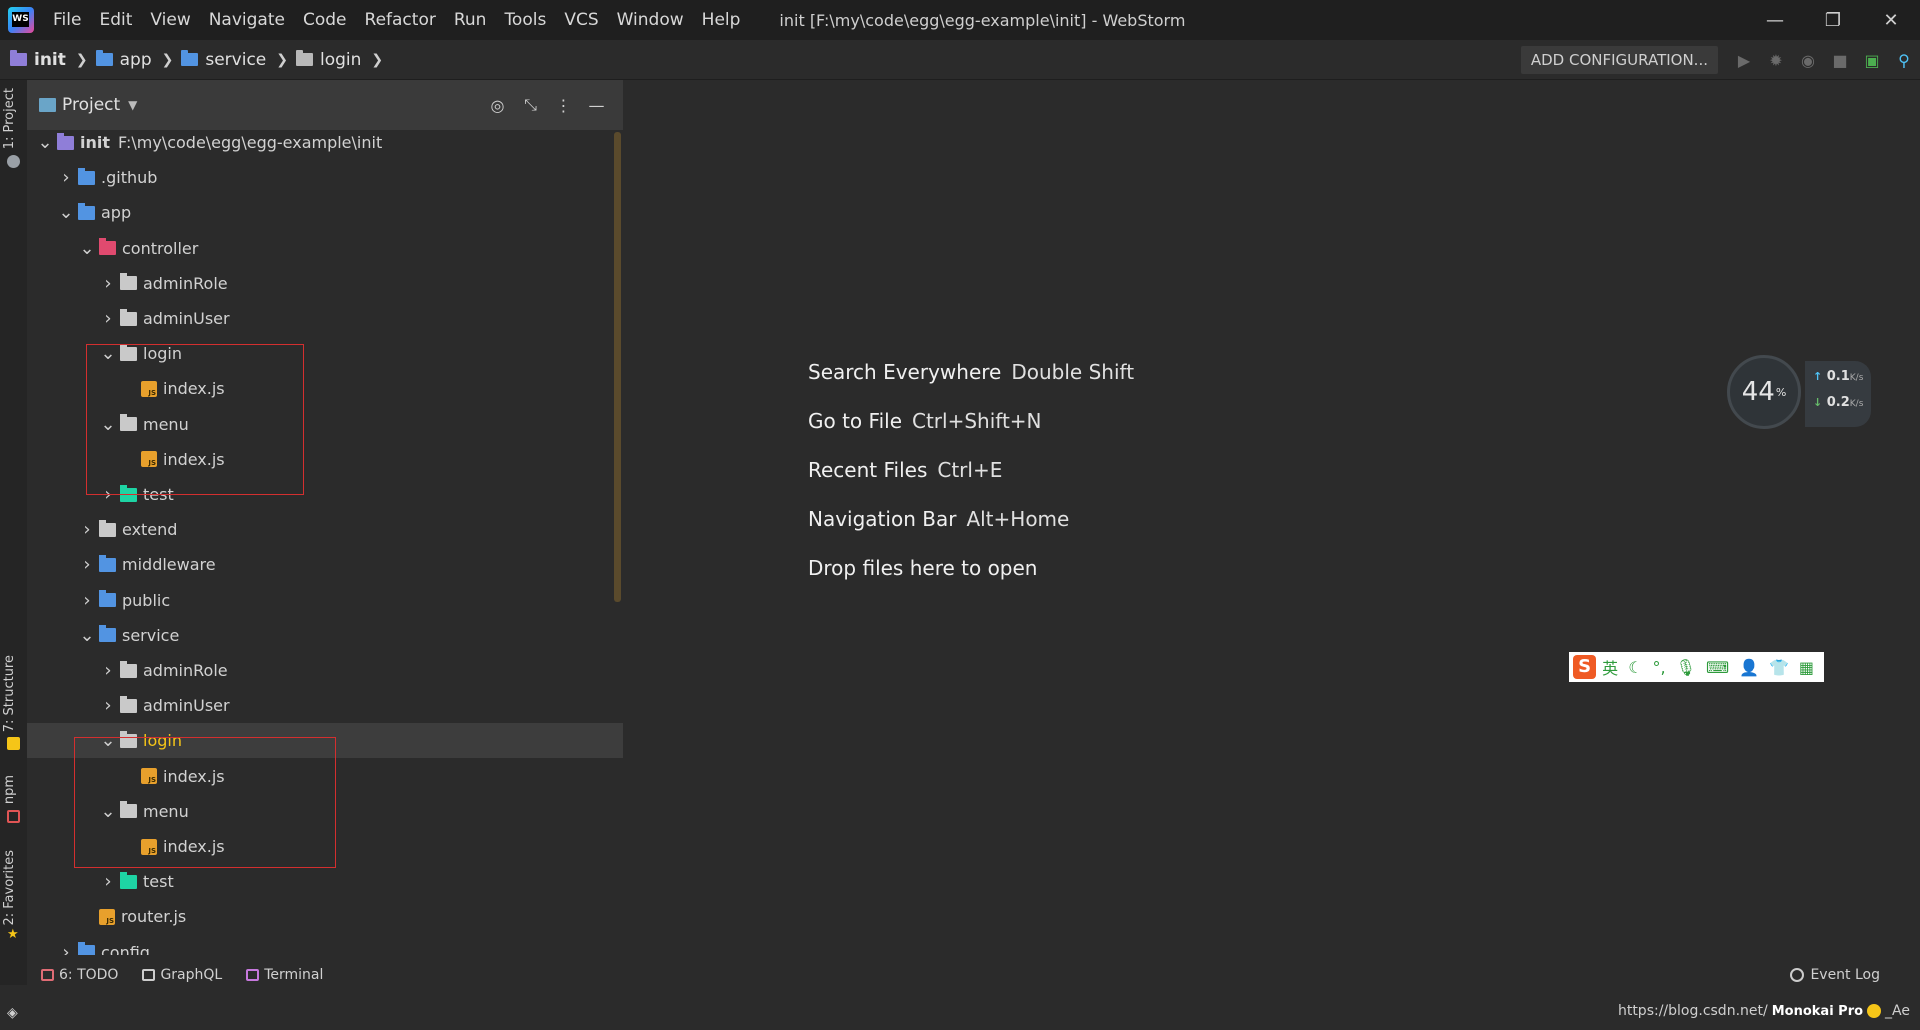 Image resolution: width=1920 pixels, height=1030 pixels. Describe the element at coordinates (1904, 60) in the screenshot. I see `search-icon: ⚲` at that location.